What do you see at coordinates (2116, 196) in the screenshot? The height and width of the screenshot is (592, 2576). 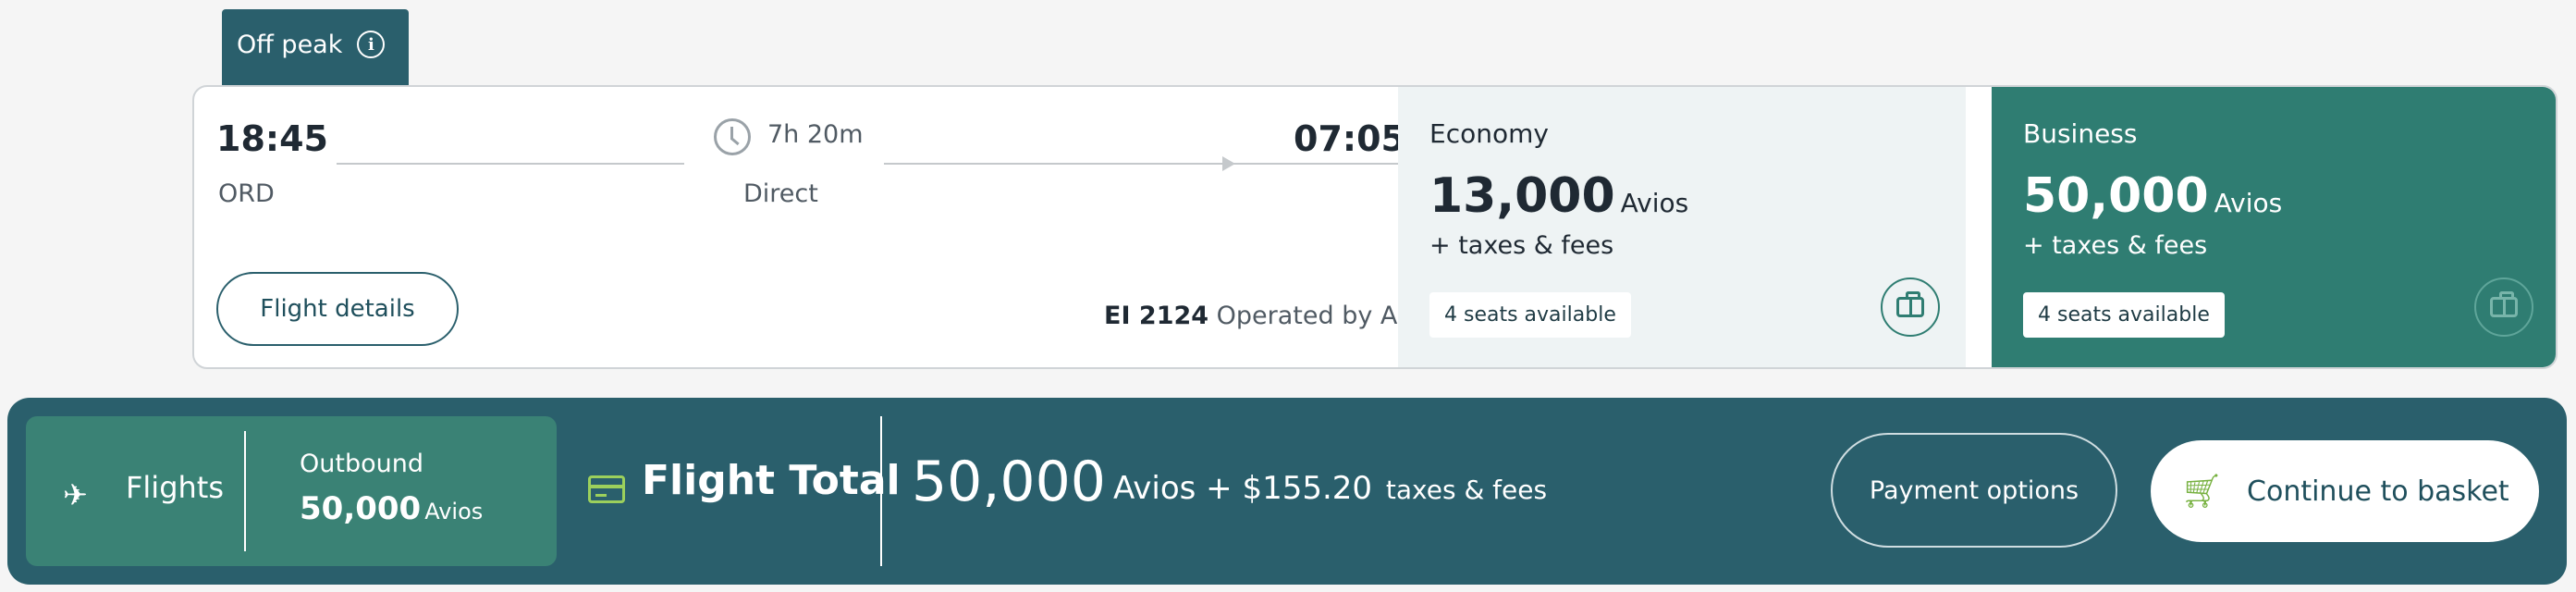 I see `price-value: 50,000` at bounding box center [2116, 196].